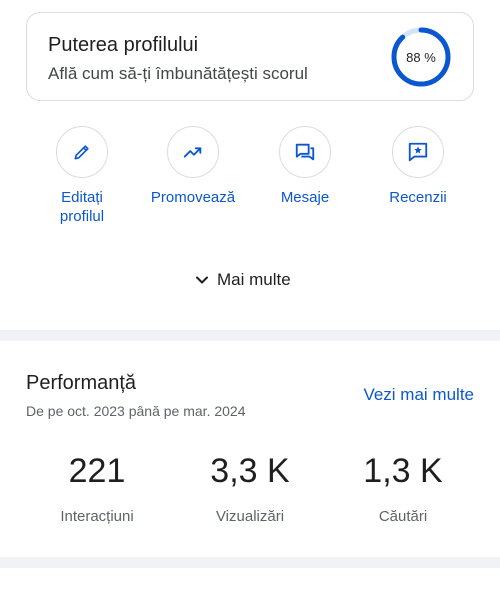  What do you see at coordinates (202, 280) in the screenshot?
I see `chevron-down-icon` at bounding box center [202, 280].